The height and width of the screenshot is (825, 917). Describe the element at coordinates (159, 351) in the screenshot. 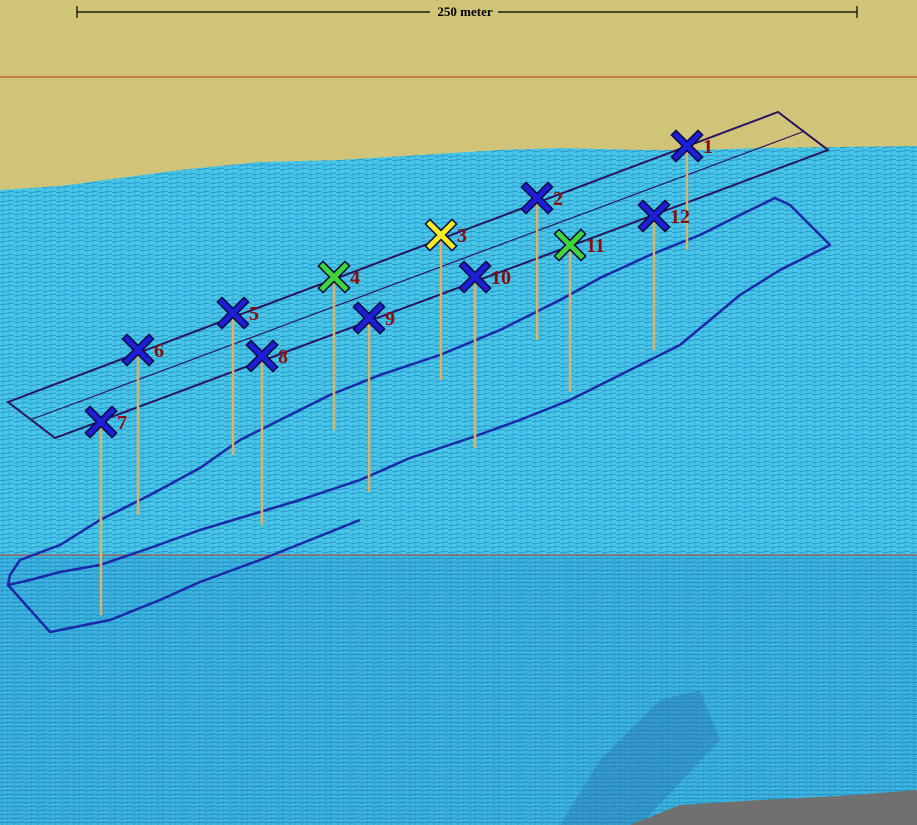

I see `marker-label: 6` at that location.